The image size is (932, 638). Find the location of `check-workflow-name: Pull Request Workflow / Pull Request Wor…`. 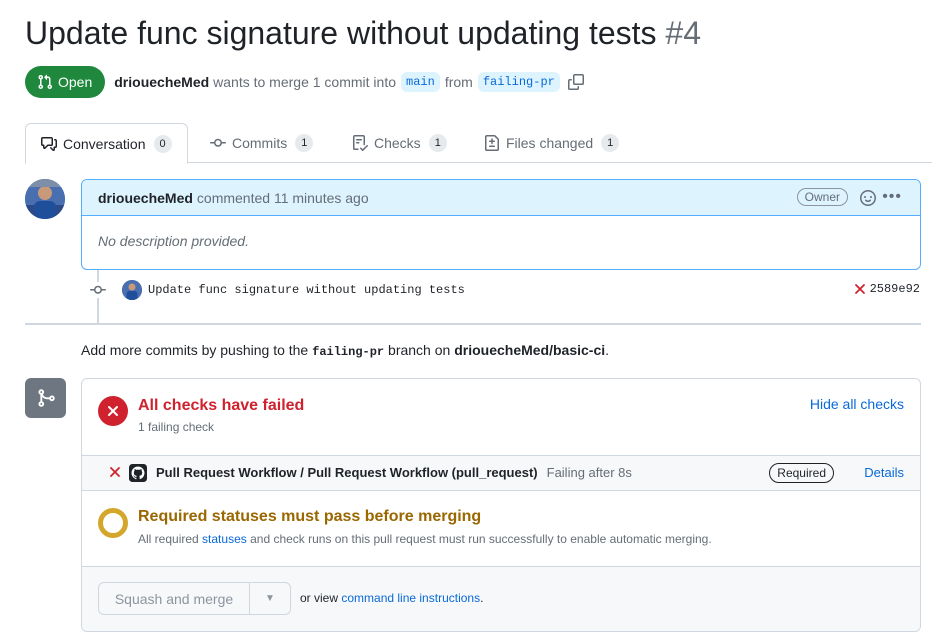

check-workflow-name: Pull Request Workflow / Pull Request Wor… is located at coordinates (347, 472).